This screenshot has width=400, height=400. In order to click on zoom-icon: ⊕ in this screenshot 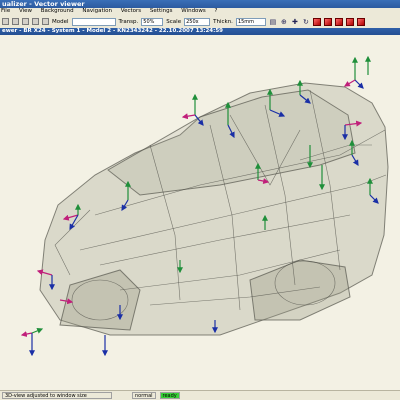, I will do `click(284, 22)`.